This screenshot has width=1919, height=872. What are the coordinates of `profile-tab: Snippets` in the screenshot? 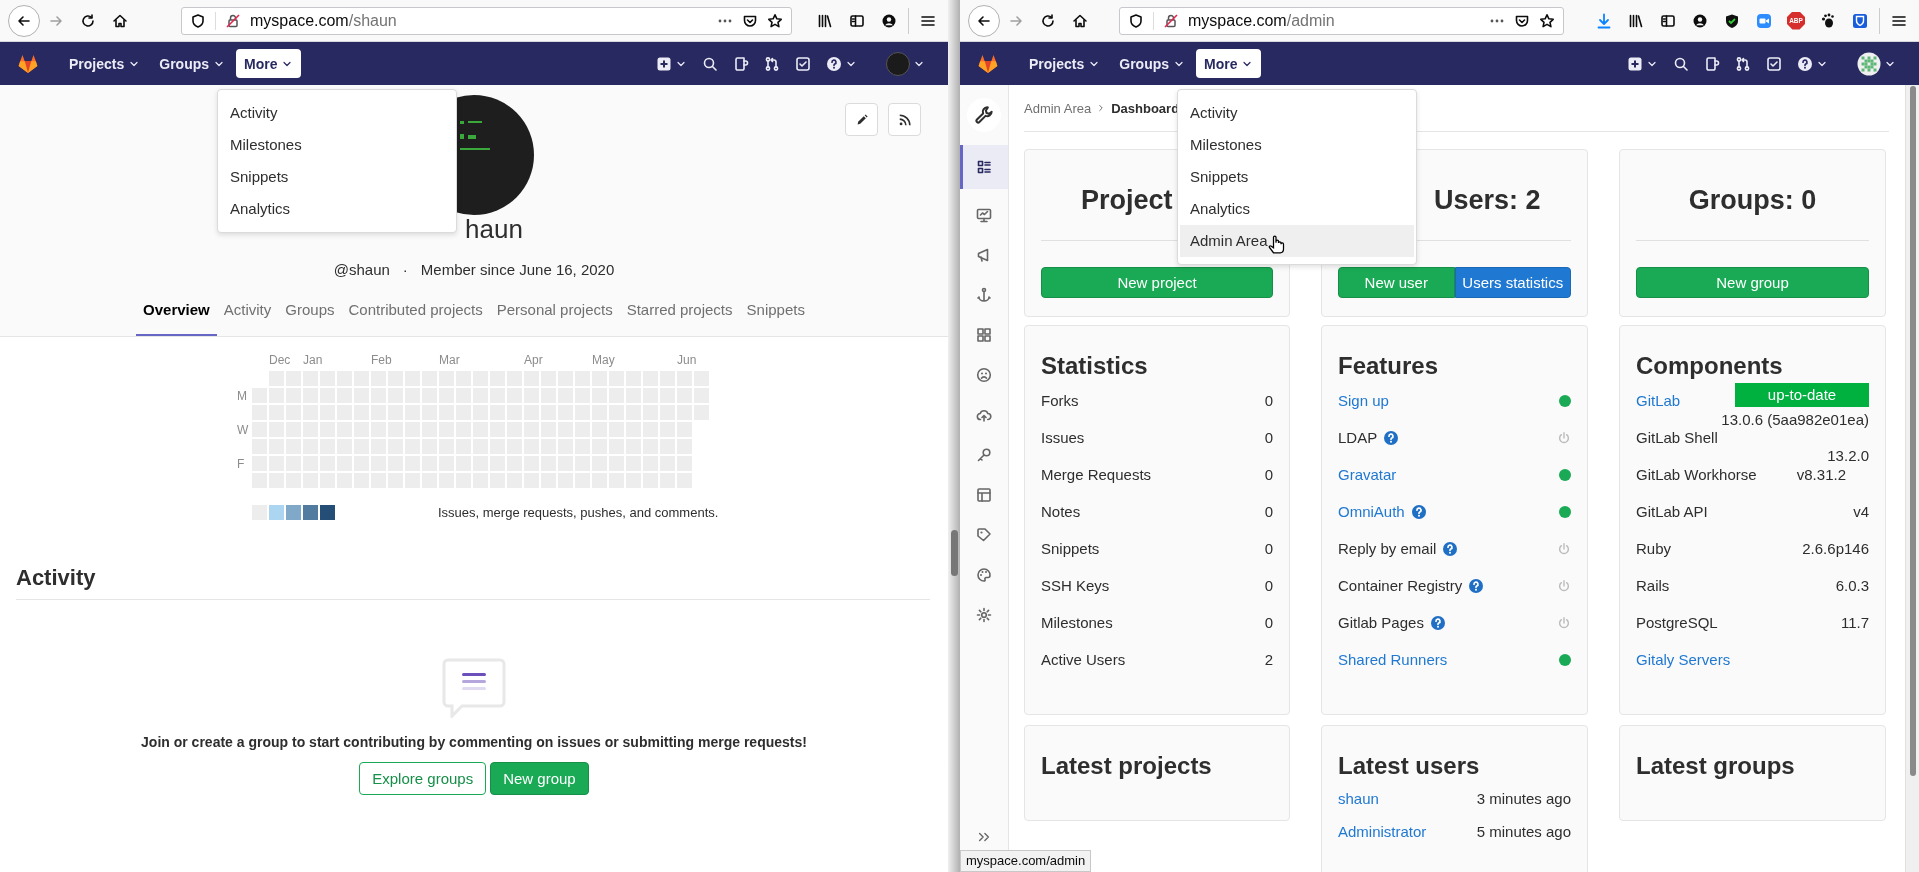 It's located at (775, 313).